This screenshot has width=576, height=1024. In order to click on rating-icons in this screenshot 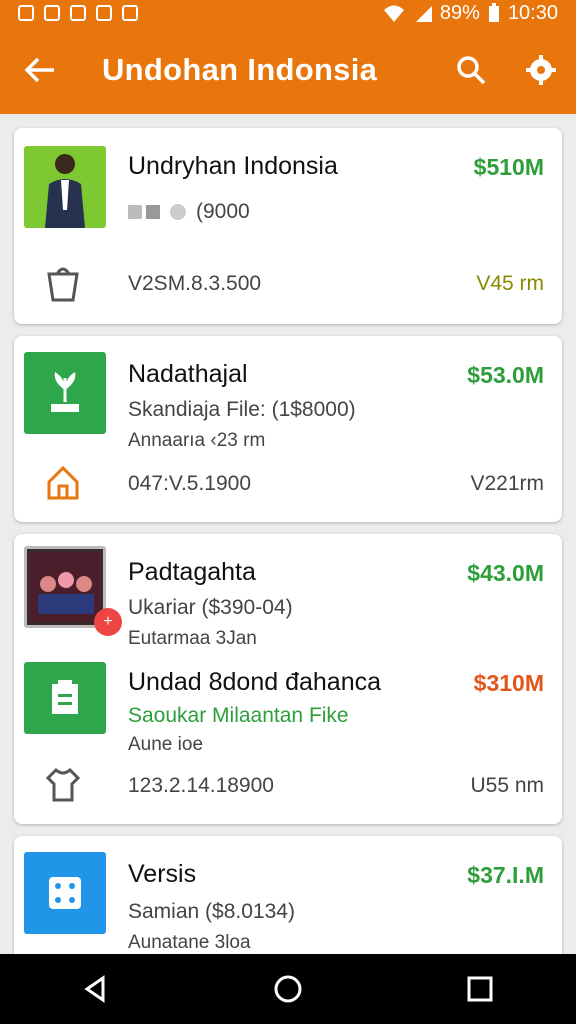, I will do `click(157, 212)`.